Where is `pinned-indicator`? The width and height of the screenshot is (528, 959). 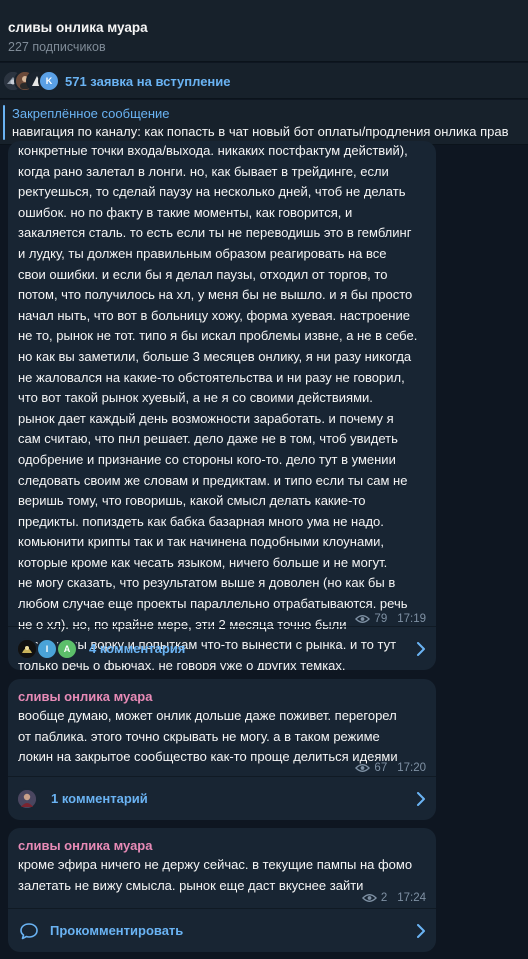
pinned-indicator is located at coordinates (4, 122).